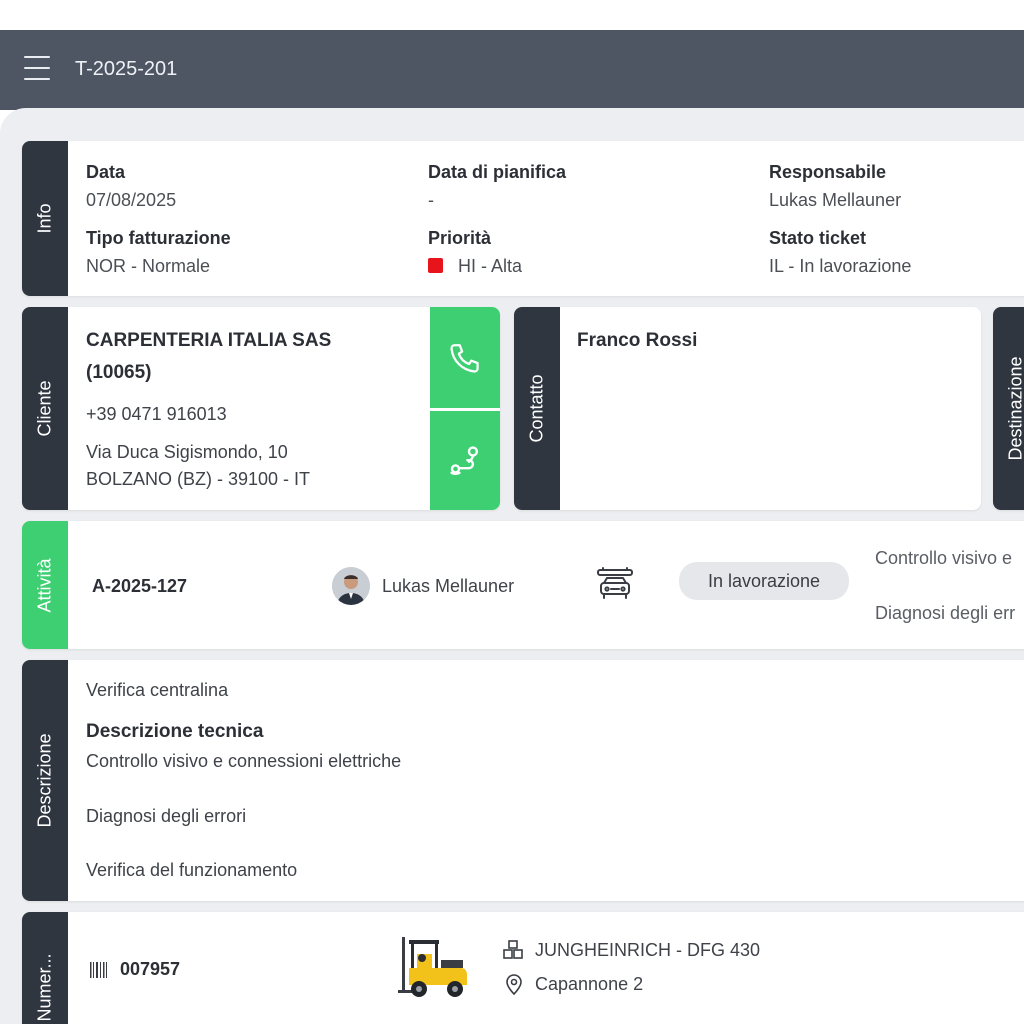 The image size is (1024, 1024). I want to click on phone-icon, so click(464, 358).